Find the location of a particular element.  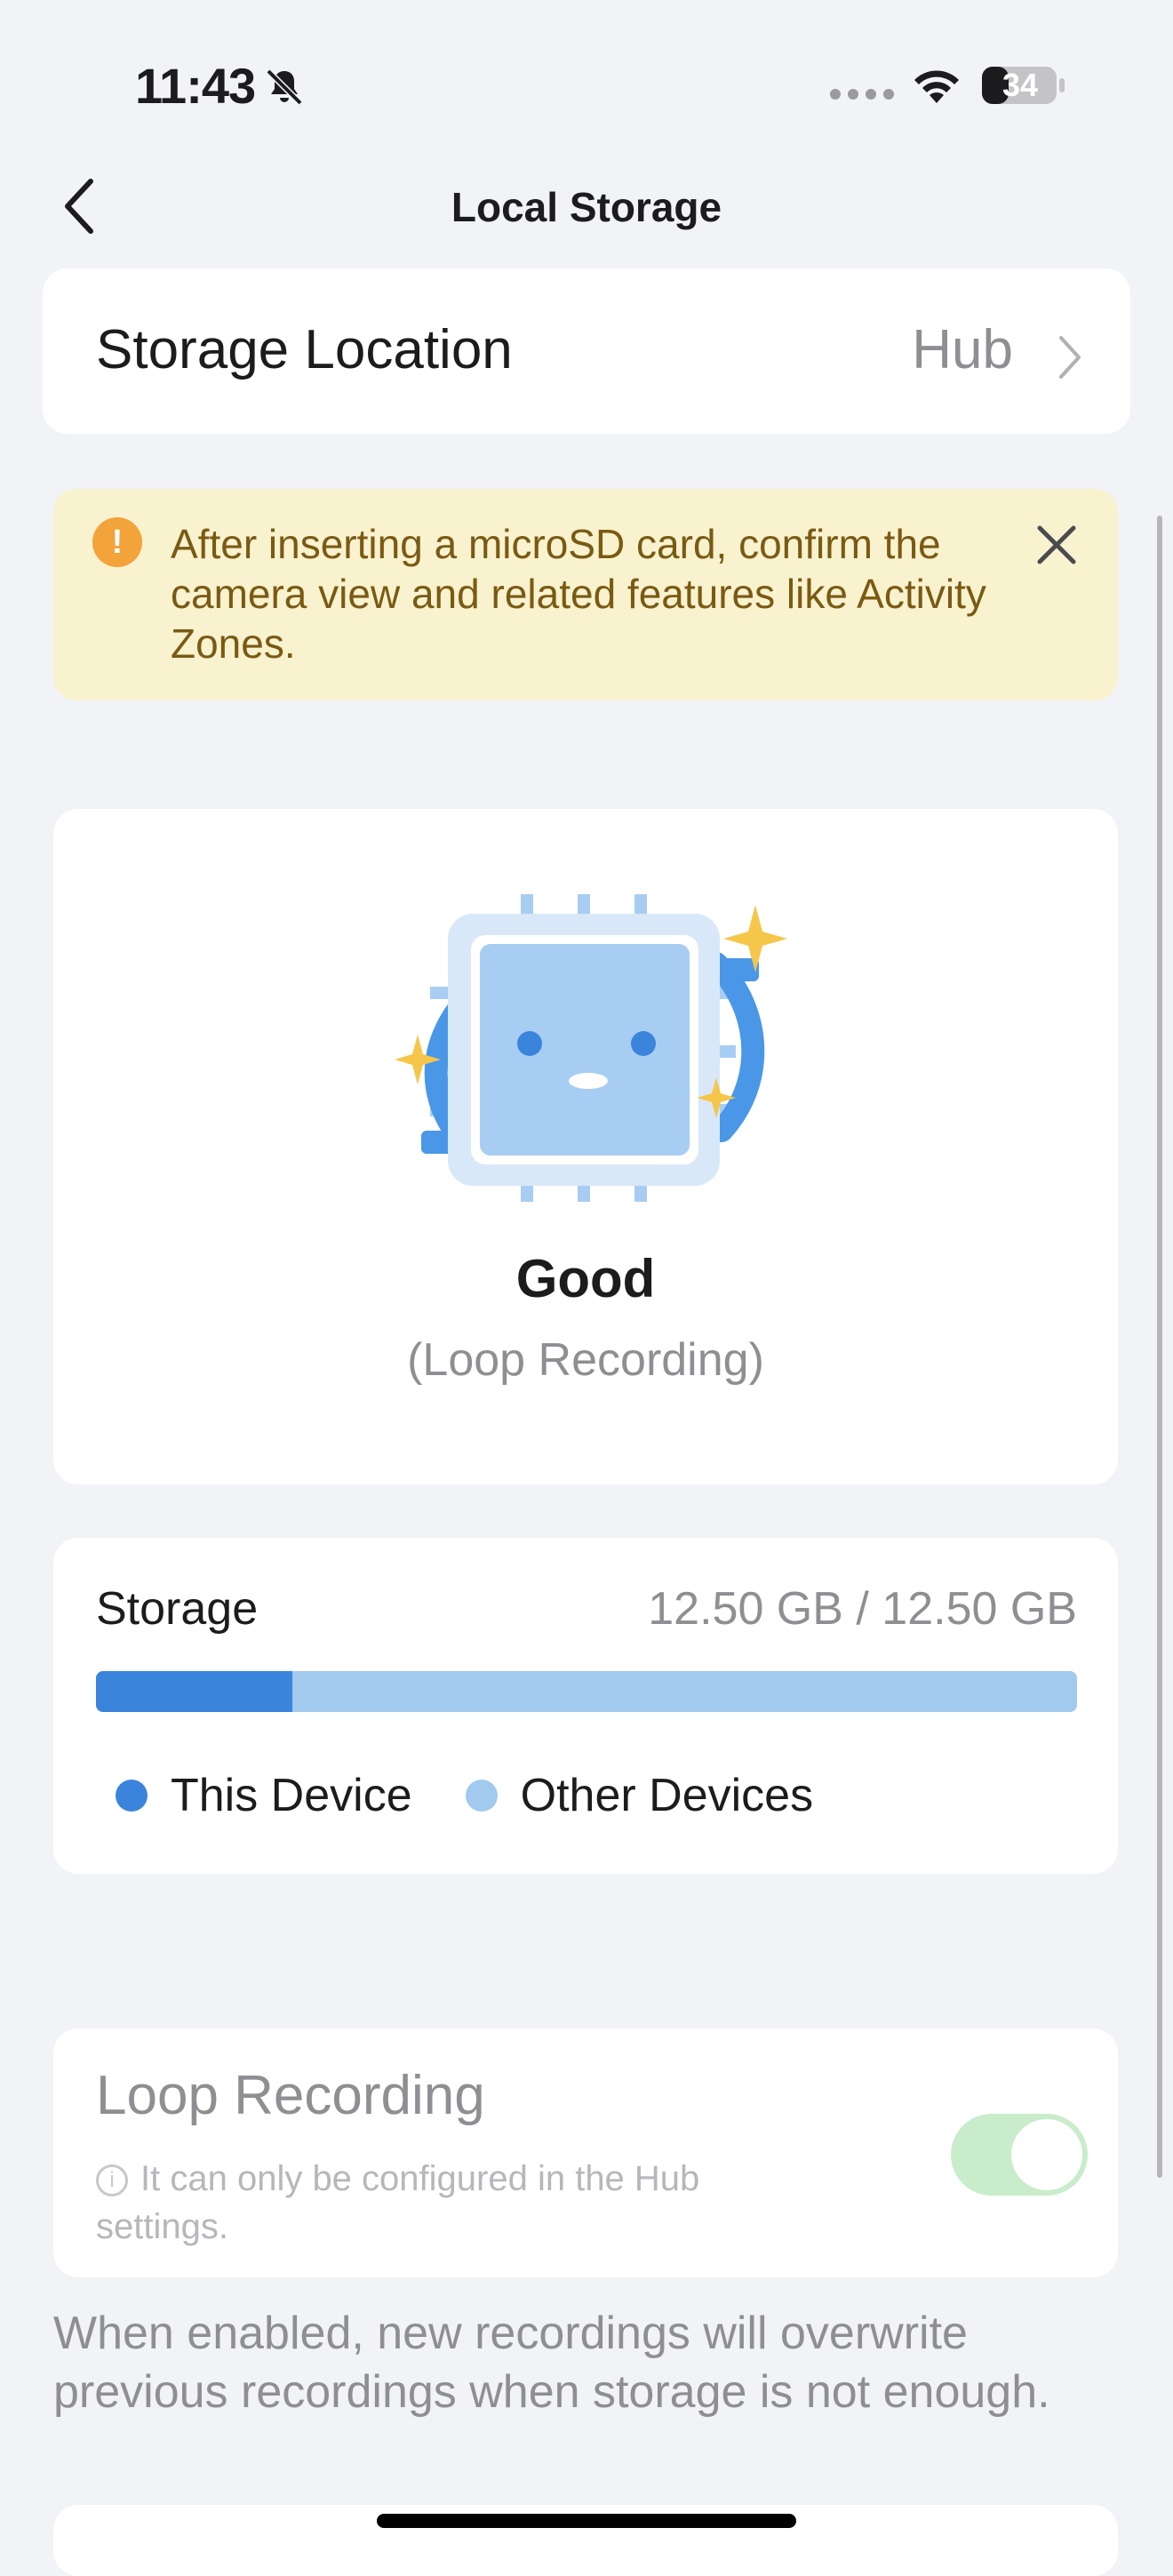

chevron-right-icon is located at coordinates (1070, 357).